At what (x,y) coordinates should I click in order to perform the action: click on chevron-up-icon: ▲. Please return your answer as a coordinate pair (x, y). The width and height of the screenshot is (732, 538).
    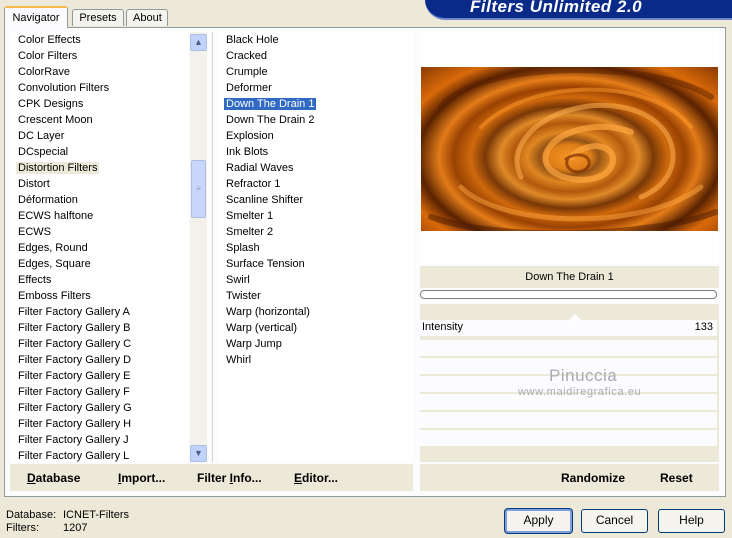
    Looking at the image, I should click on (198, 42).